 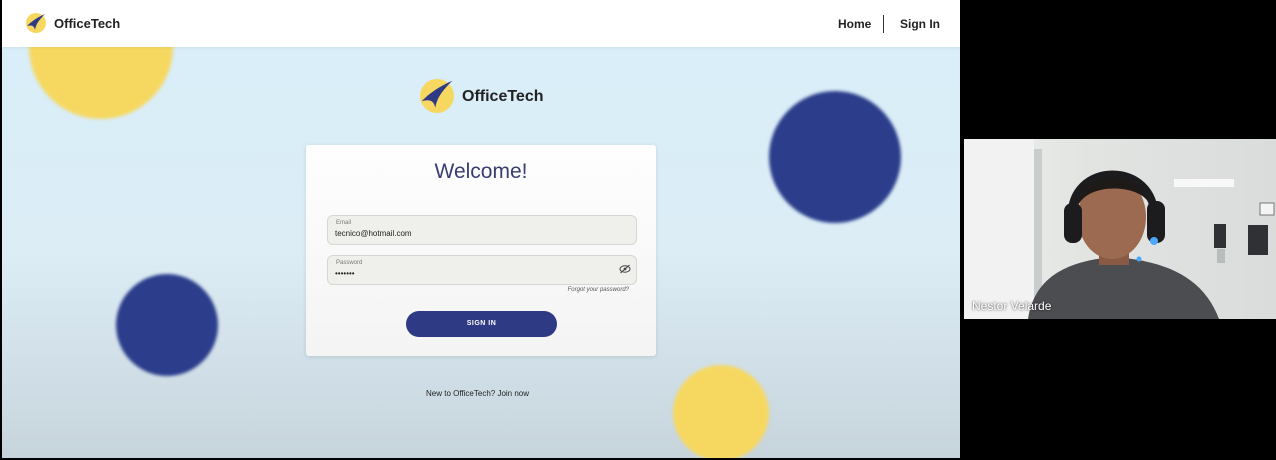 I want to click on hero-brand: OfficeTech, so click(x=503, y=96).